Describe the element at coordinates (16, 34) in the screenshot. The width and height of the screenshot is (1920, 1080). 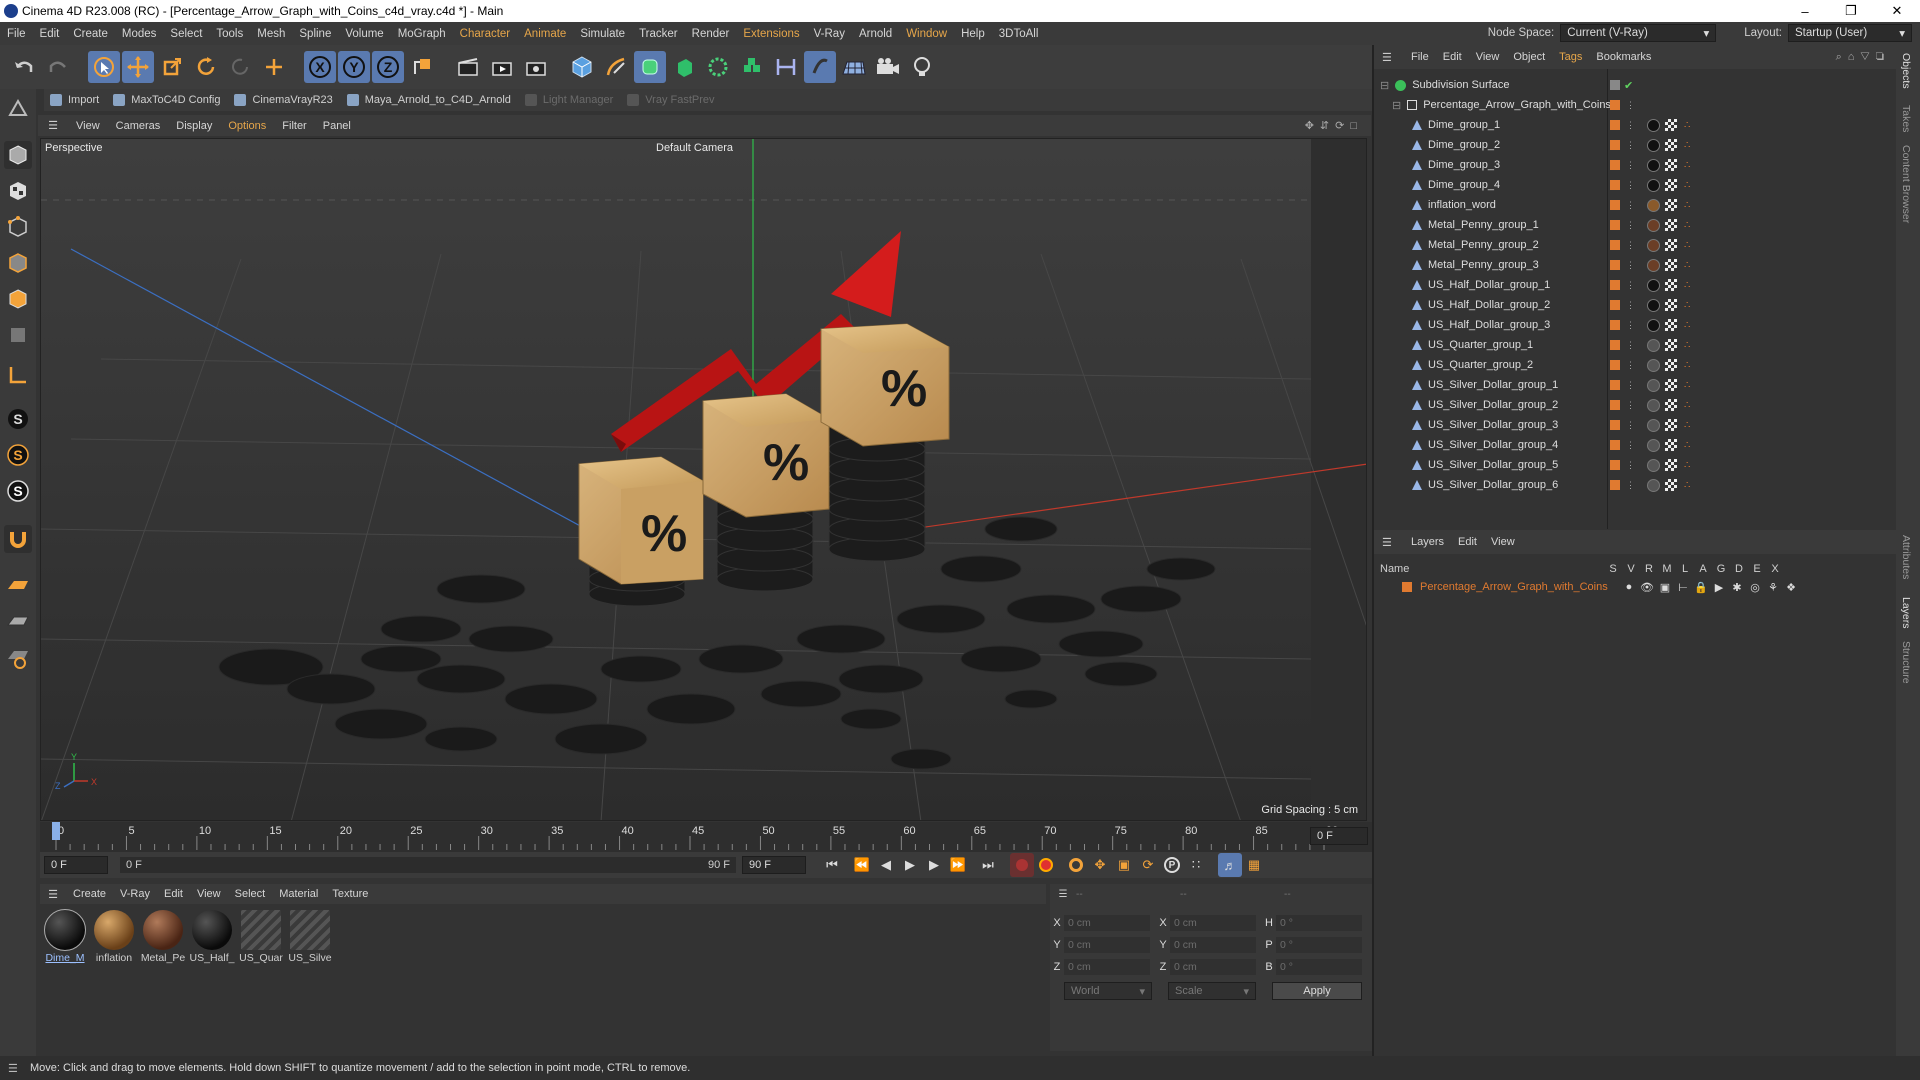
I see `menu-file: File` at that location.